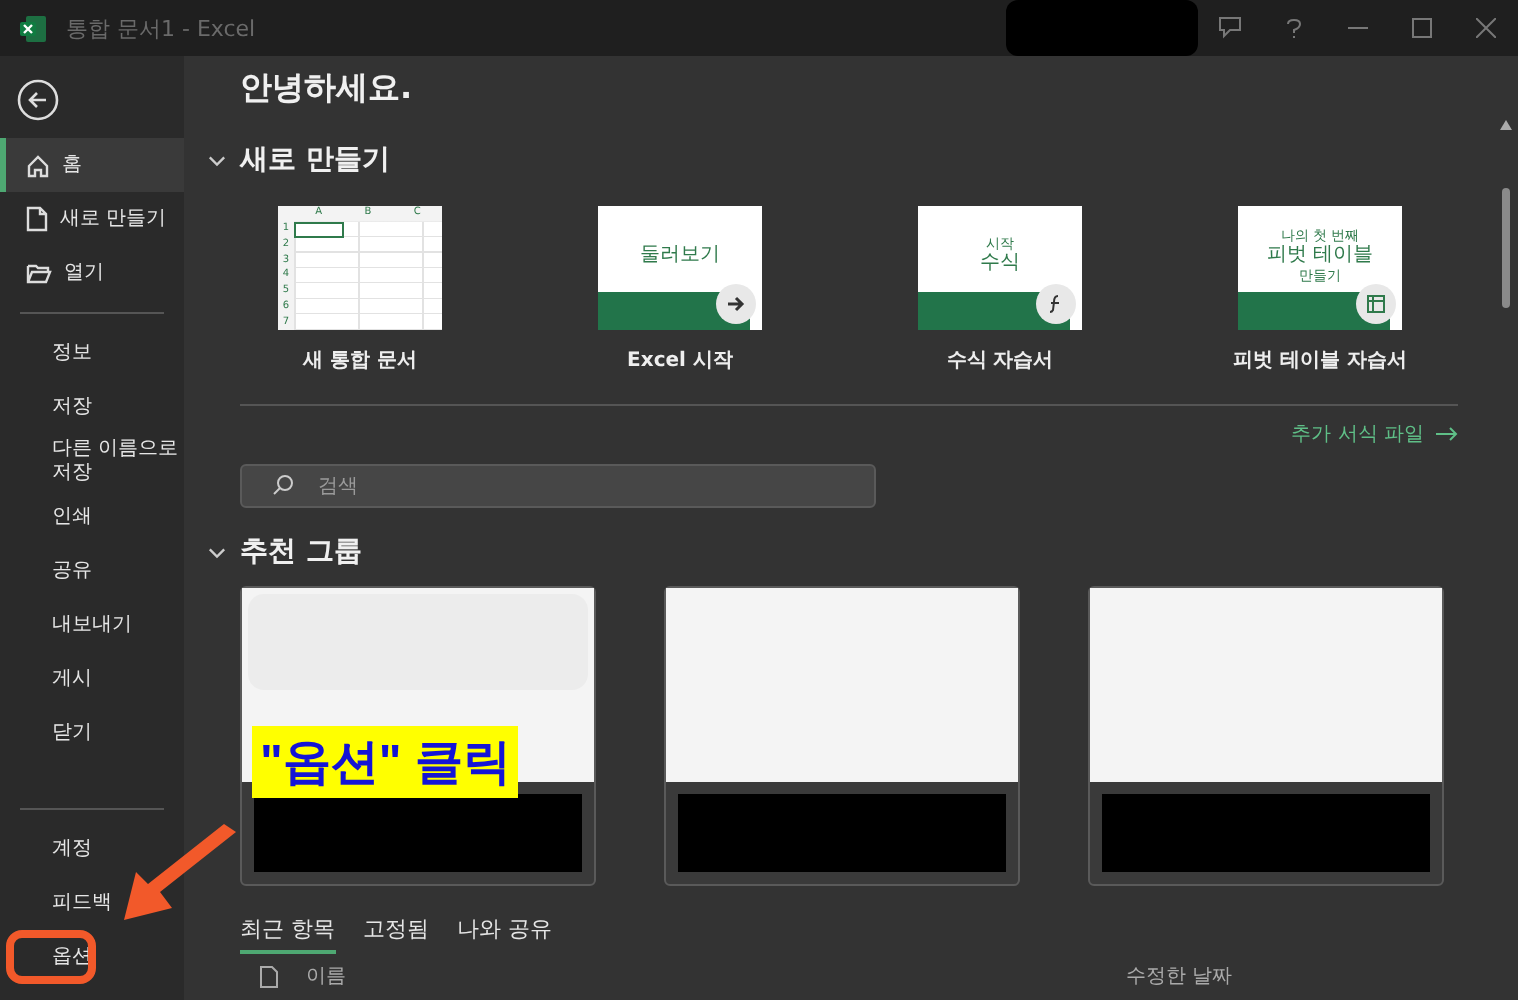 The height and width of the screenshot is (1000, 1518). I want to click on template-label: Excel 시작, so click(680, 361).